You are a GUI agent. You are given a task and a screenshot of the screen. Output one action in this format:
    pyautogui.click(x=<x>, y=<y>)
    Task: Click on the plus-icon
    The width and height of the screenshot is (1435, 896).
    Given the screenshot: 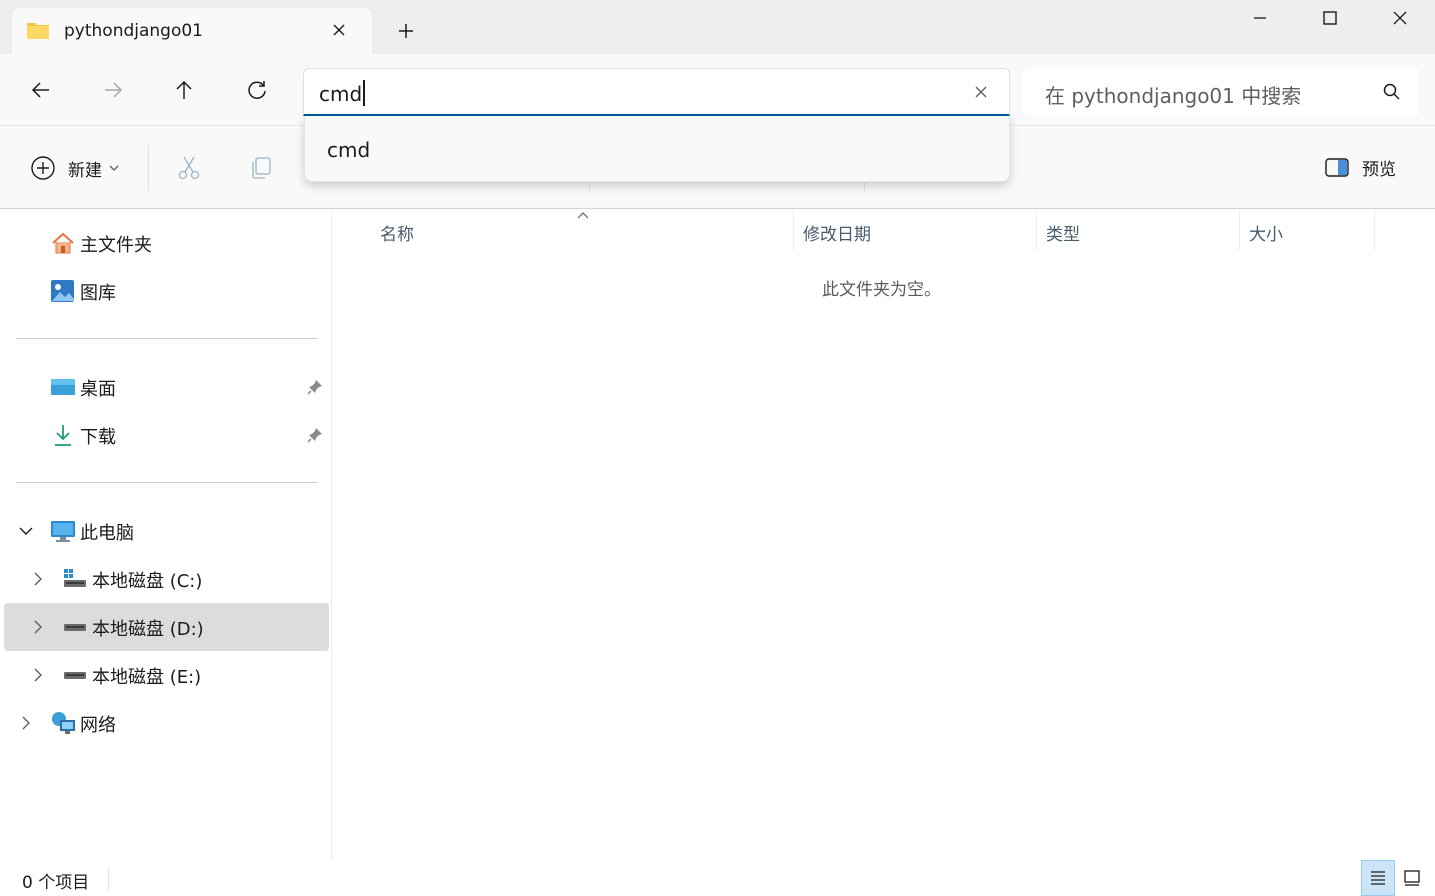 What is the action you would take?
    pyautogui.click(x=406, y=31)
    